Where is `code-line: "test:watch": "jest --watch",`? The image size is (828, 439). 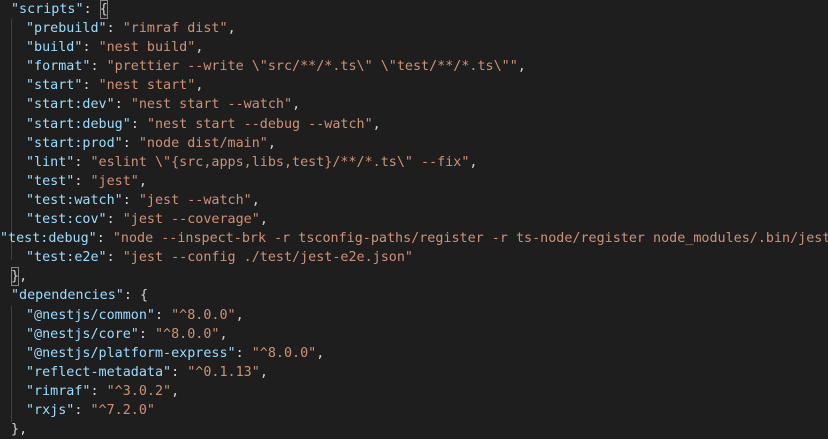 code-line: "test:watch": "jest --watch", is located at coordinates (414, 200).